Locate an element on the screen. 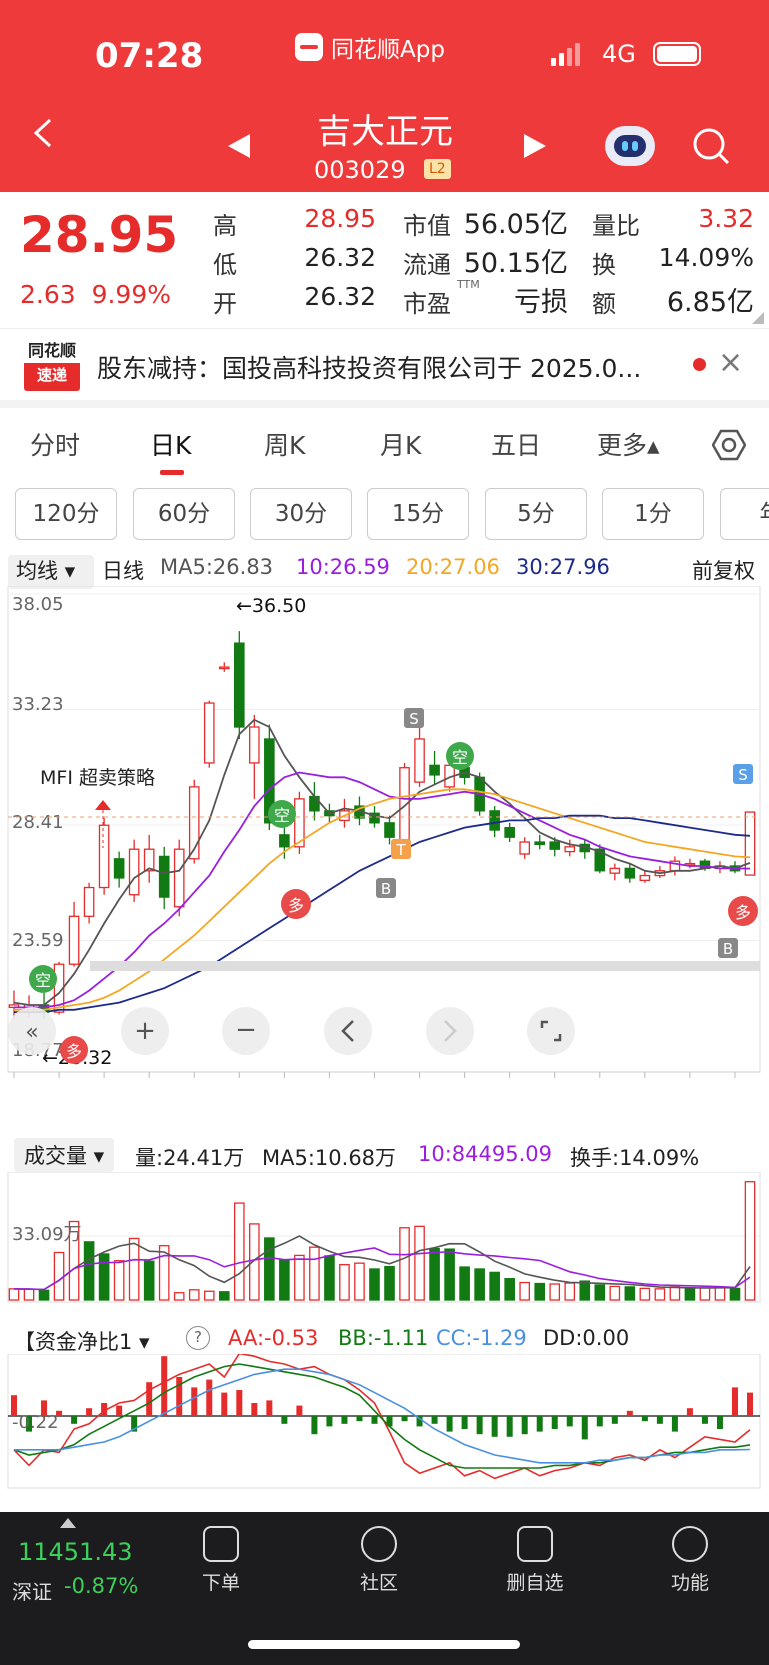 The height and width of the screenshot is (1665, 769). tab-1min: 1分 is located at coordinates (653, 514).